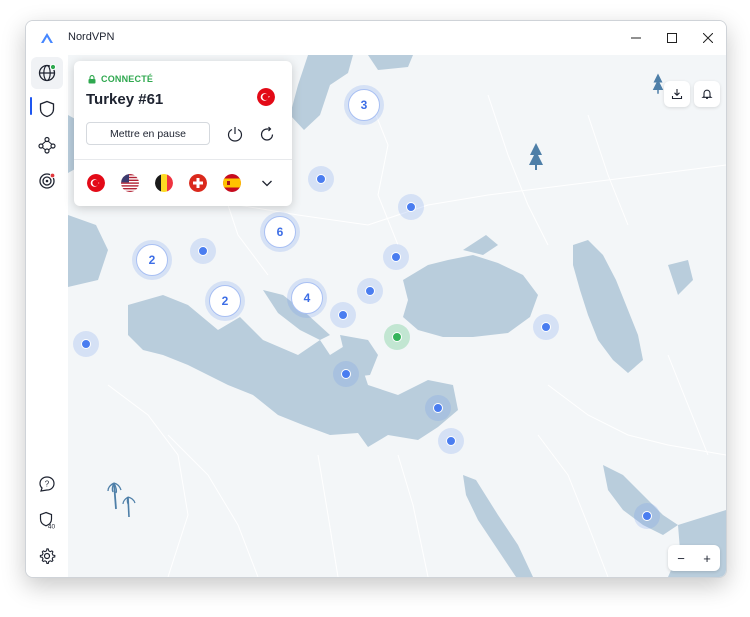 The image size is (750, 617). What do you see at coordinates (47, 316) in the screenshot?
I see `sidebar: ? 40` at bounding box center [47, 316].